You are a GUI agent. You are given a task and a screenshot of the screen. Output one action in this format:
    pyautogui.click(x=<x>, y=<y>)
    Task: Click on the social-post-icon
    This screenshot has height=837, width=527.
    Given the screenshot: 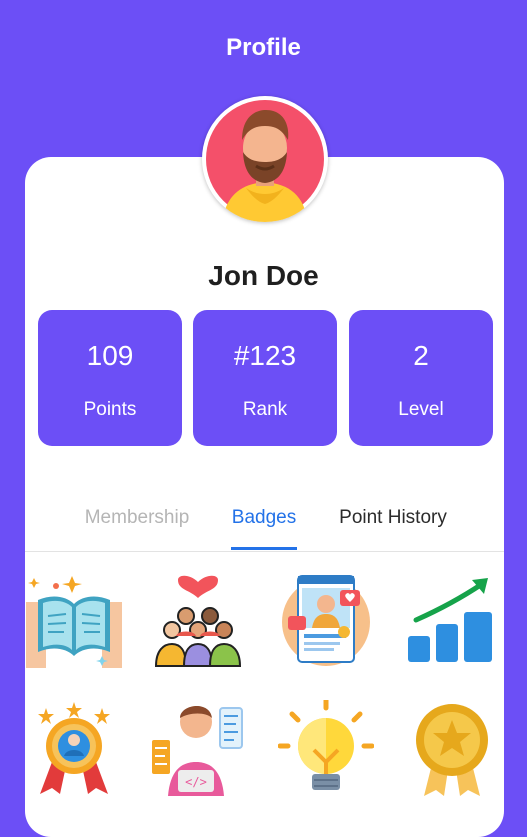 What is the action you would take?
    pyautogui.click(x=326, y=620)
    